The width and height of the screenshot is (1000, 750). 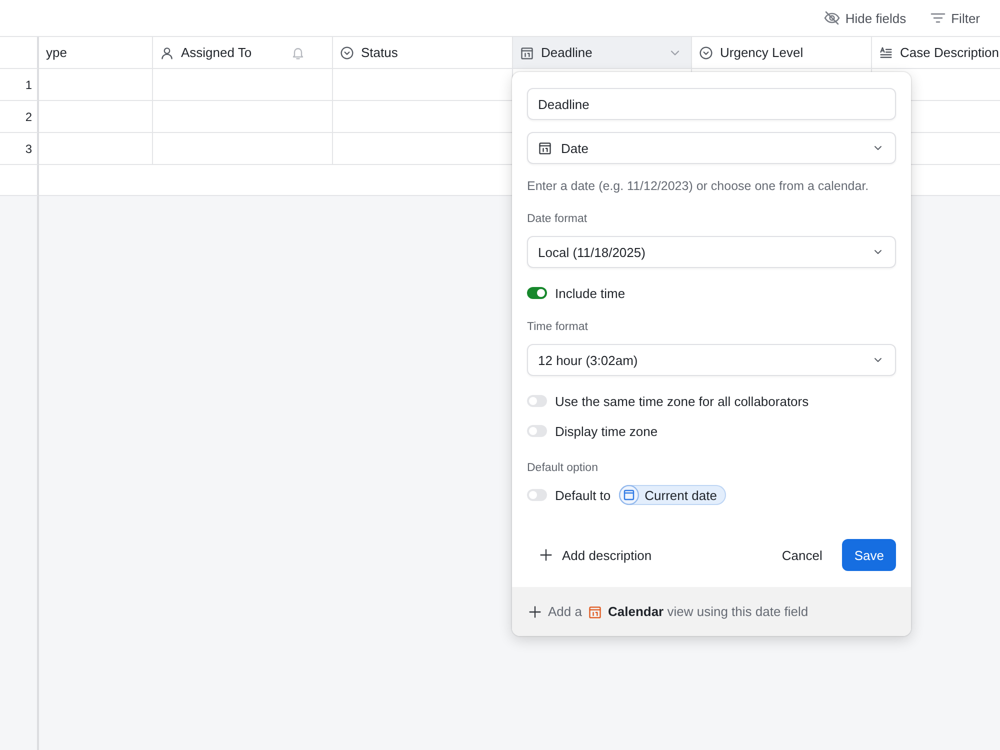 I want to click on toggle-label: Use the same time zone for all collaborators, so click(x=682, y=401).